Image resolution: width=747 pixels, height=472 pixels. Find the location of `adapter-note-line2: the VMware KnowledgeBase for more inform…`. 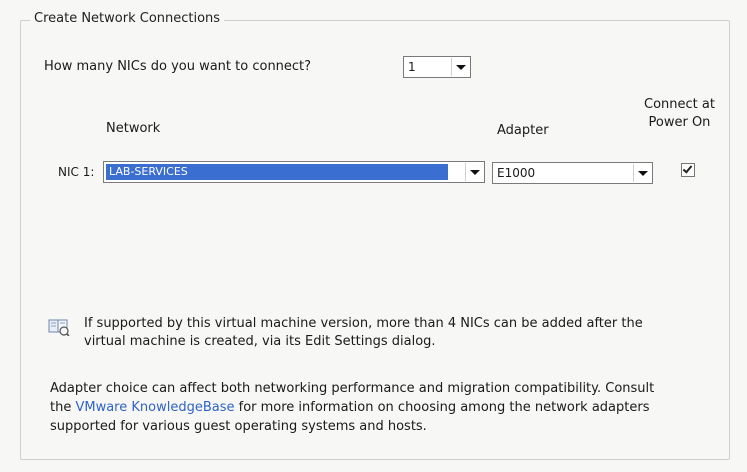

adapter-note-line2: the VMware KnowledgeBase for more inform… is located at coordinates (390, 407).